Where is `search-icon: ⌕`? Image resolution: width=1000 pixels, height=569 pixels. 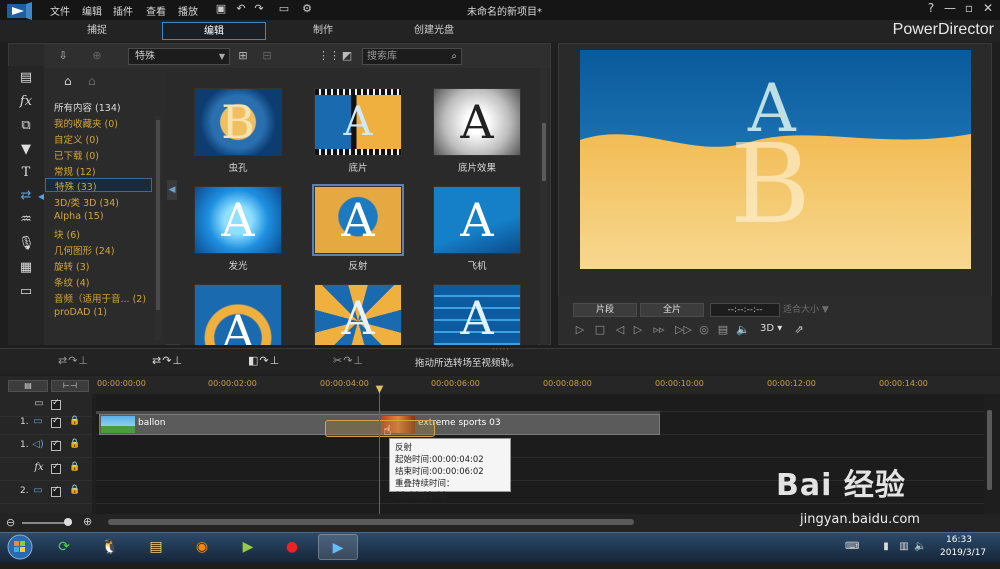 search-icon: ⌕ is located at coordinates (454, 56).